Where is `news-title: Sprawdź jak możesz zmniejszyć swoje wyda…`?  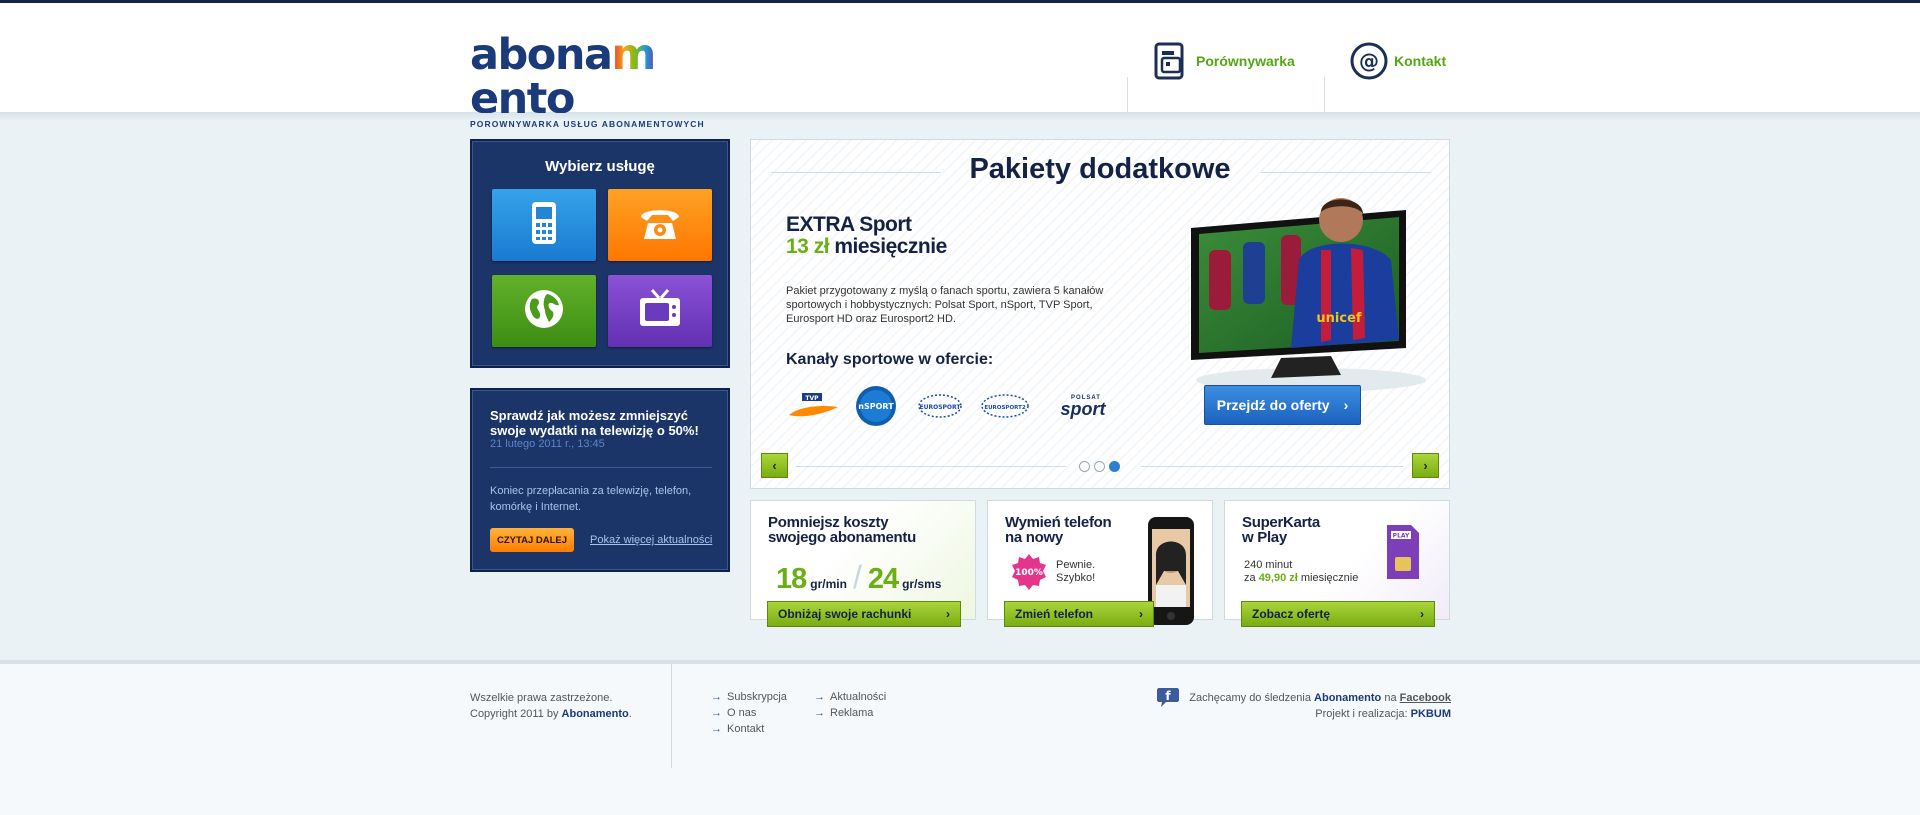 news-title: Sprawdź jak możesz zmniejszyć swoje wyda… is located at coordinates (605, 423).